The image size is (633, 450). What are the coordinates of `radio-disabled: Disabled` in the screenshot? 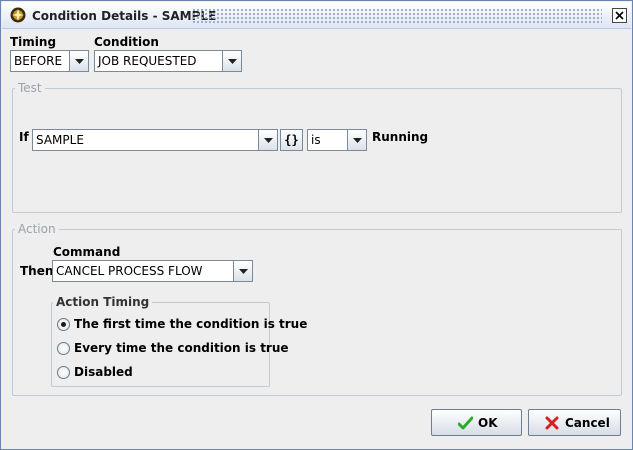 It's located at (162, 373).